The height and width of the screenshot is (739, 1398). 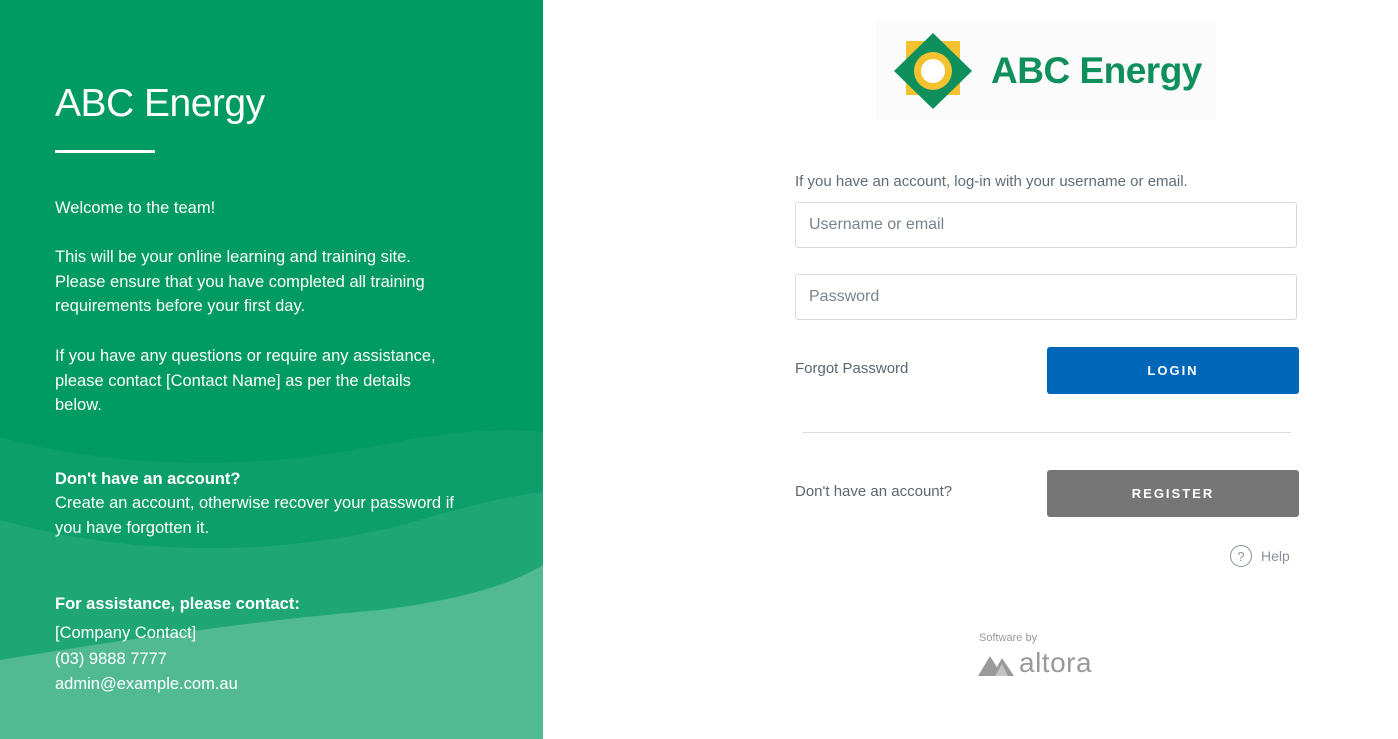 What do you see at coordinates (1046, 225) in the screenshot?
I see `username-input` at bounding box center [1046, 225].